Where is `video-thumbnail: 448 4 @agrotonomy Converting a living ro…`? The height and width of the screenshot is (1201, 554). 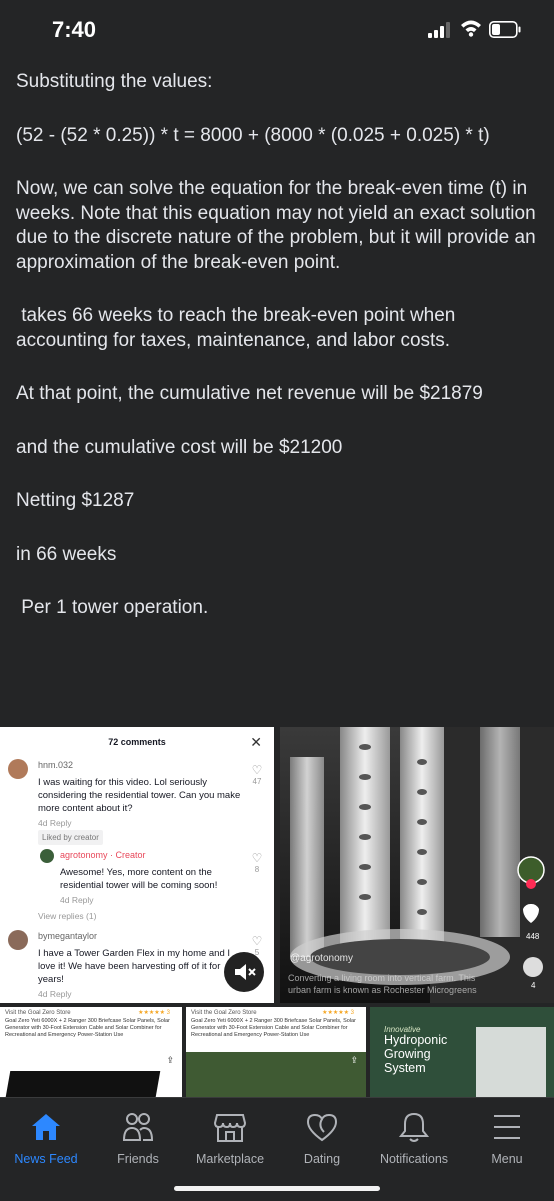
video-thumbnail: 448 4 @agrotonomy Converting a living ro… is located at coordinates (417, 865).